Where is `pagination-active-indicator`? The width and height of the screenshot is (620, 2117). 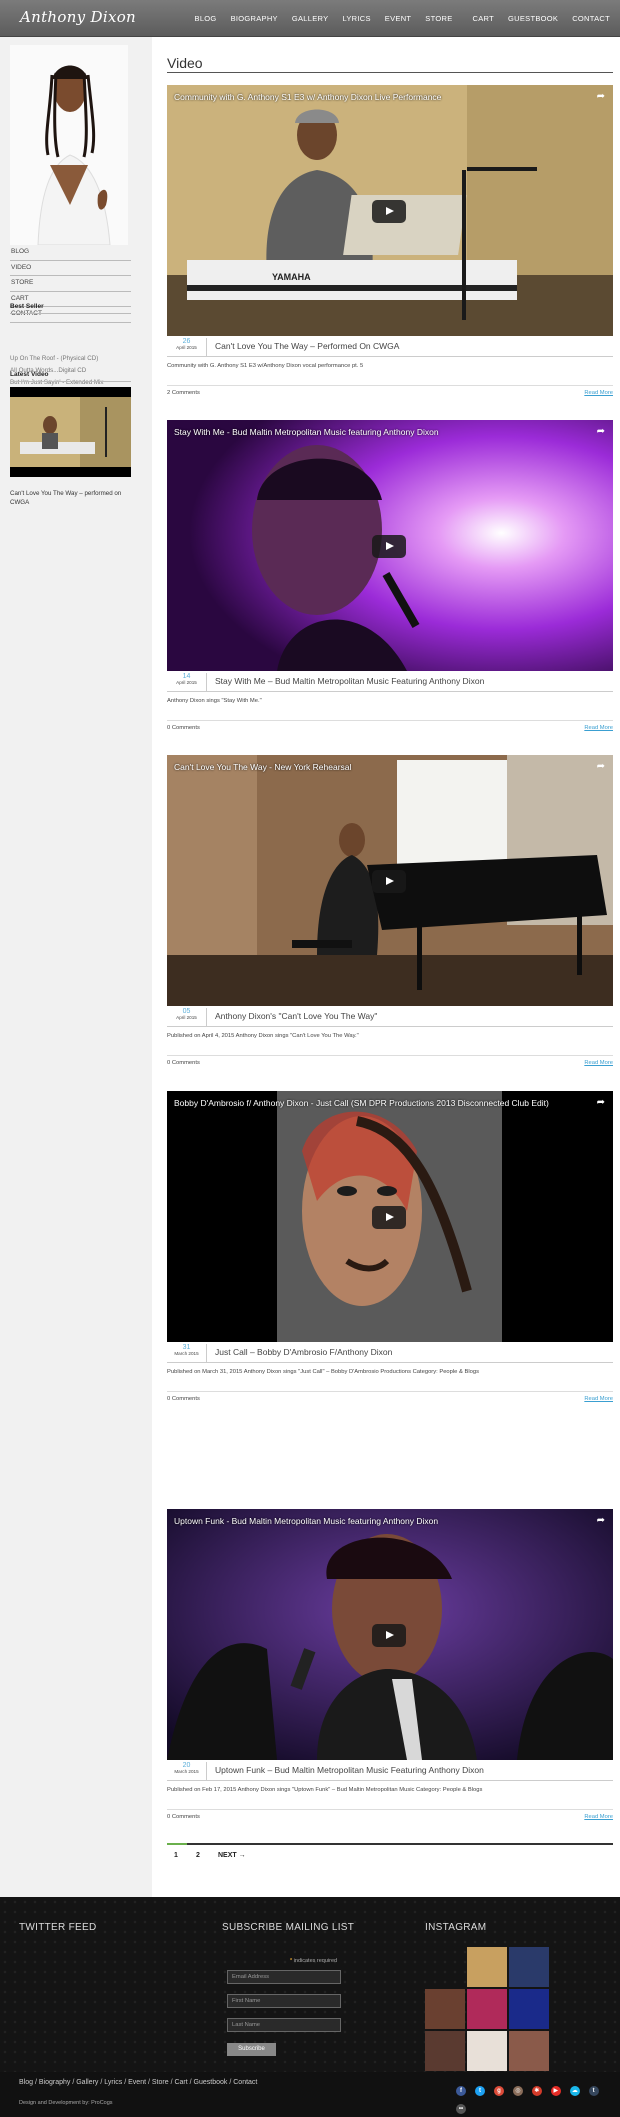
pagination-active-indicator is located at coordinates (177, 1844).